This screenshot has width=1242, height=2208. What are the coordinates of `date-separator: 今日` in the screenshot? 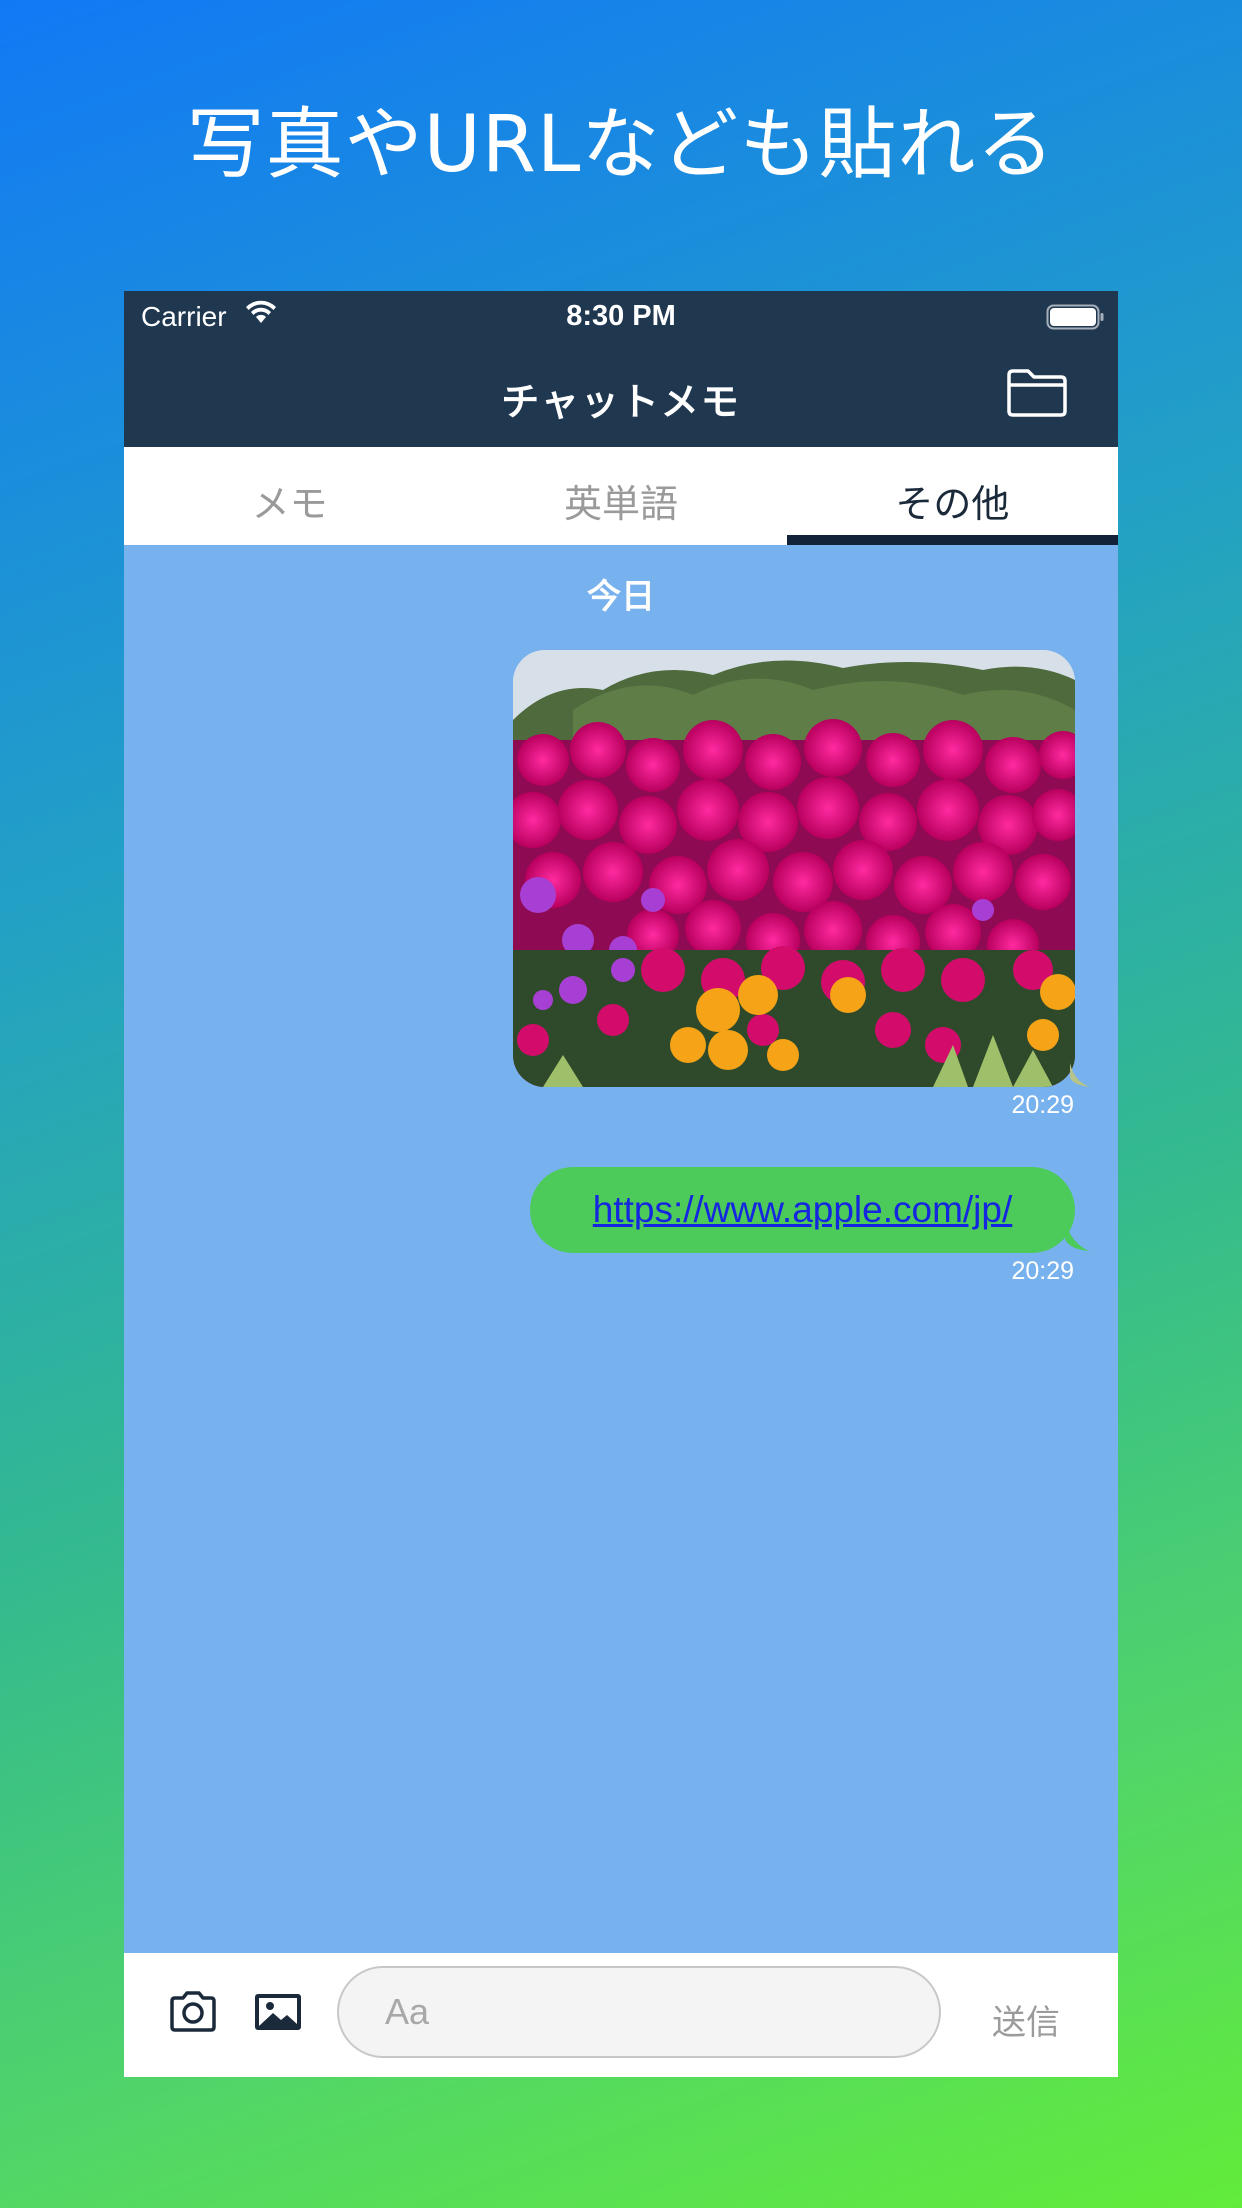 It's located at (621, 597).